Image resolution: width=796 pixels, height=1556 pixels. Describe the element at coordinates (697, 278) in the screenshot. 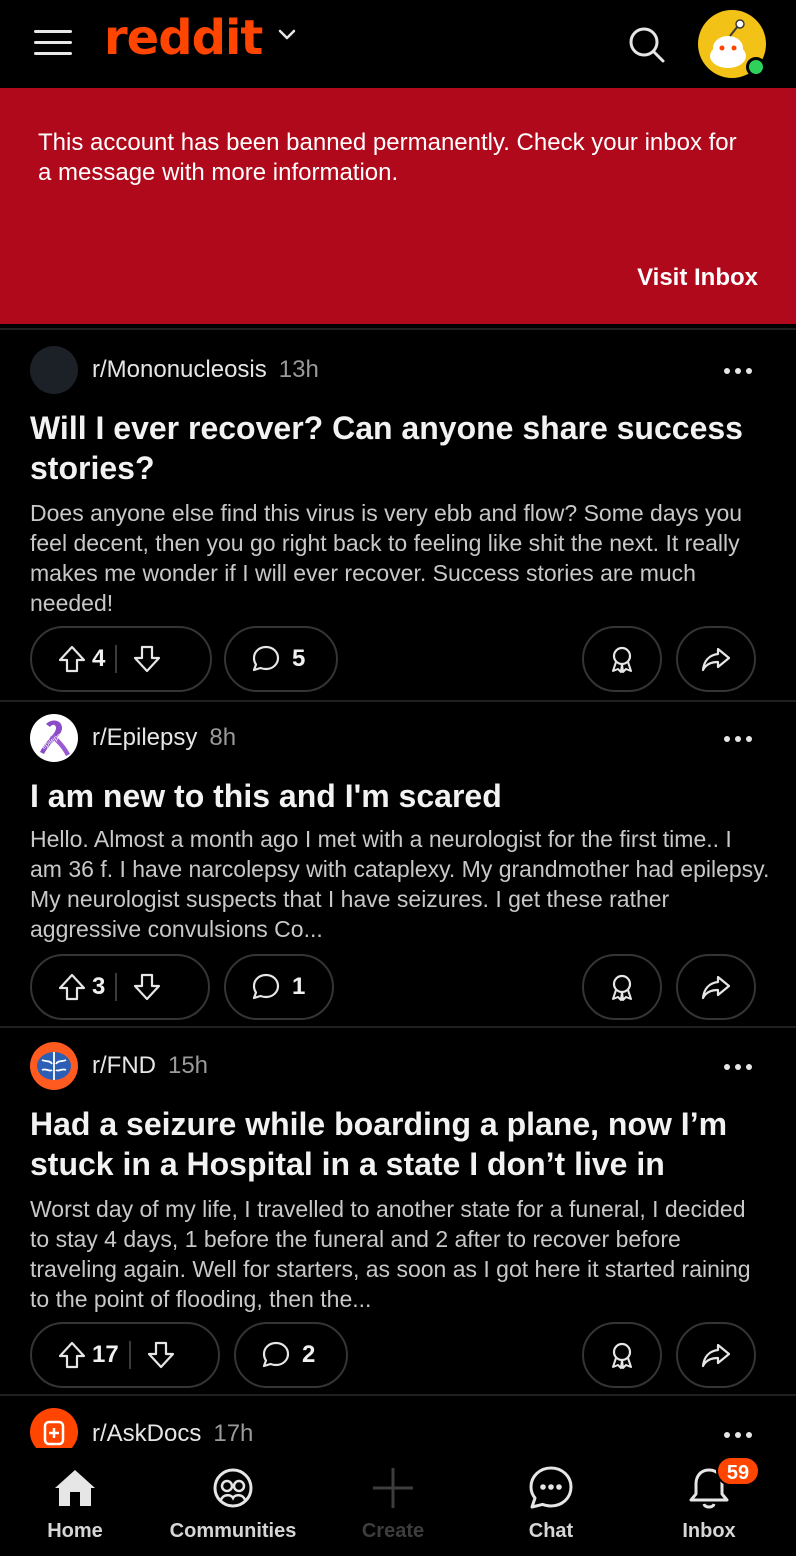

I see `visit-inbox-link: Visit Inbox` at that location.